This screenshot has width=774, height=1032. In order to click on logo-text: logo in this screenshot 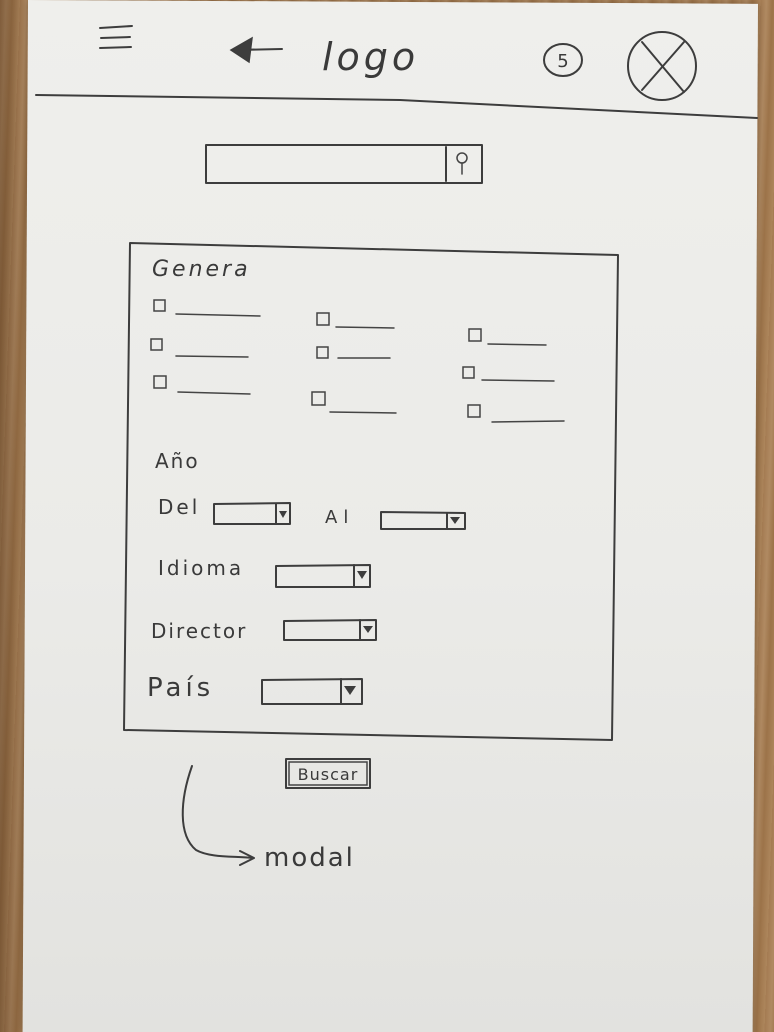, I will do `click(370, 57)`.